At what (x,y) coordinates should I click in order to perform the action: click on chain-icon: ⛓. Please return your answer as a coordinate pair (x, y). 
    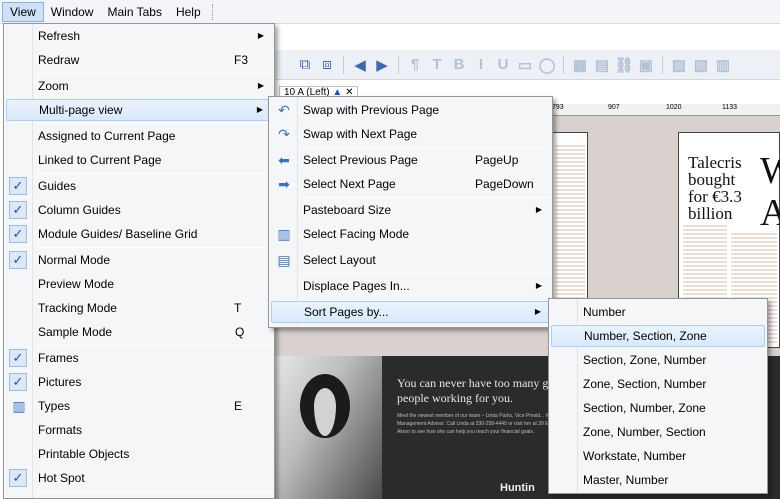
    Looking at the image, I should click on (623, 65).